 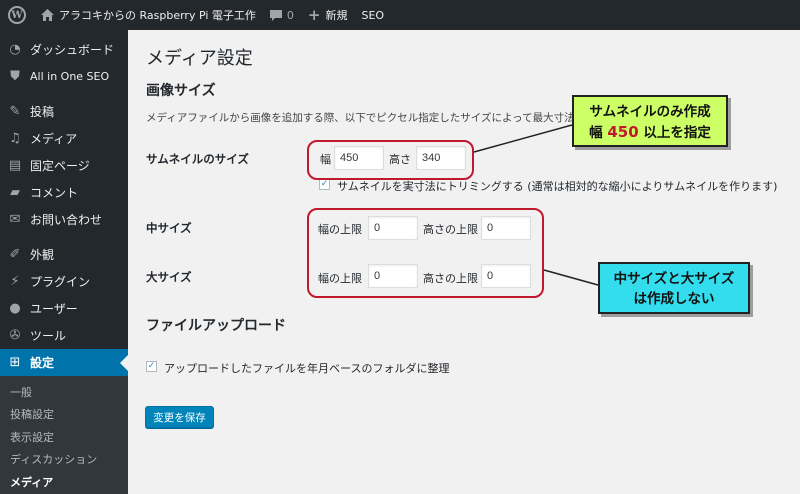 What do you see at coordinates (623, 132) in the screenshot?
I see `note1-width-value: 450` at bounding box center [623, 132].